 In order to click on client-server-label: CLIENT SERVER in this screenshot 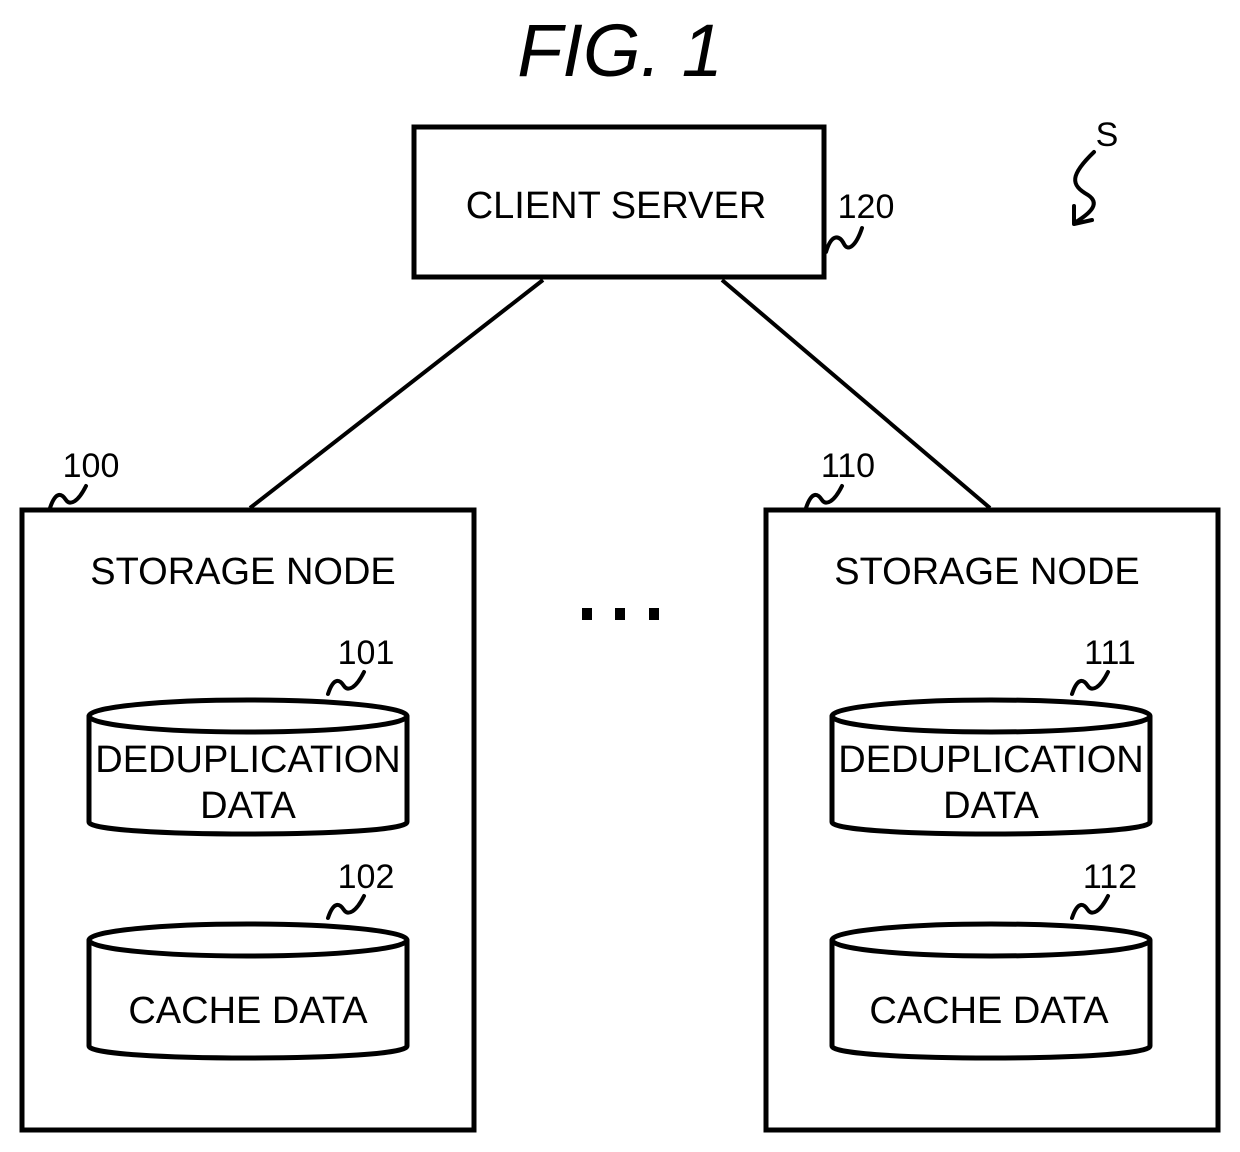, I will do `click(616, 206)`.